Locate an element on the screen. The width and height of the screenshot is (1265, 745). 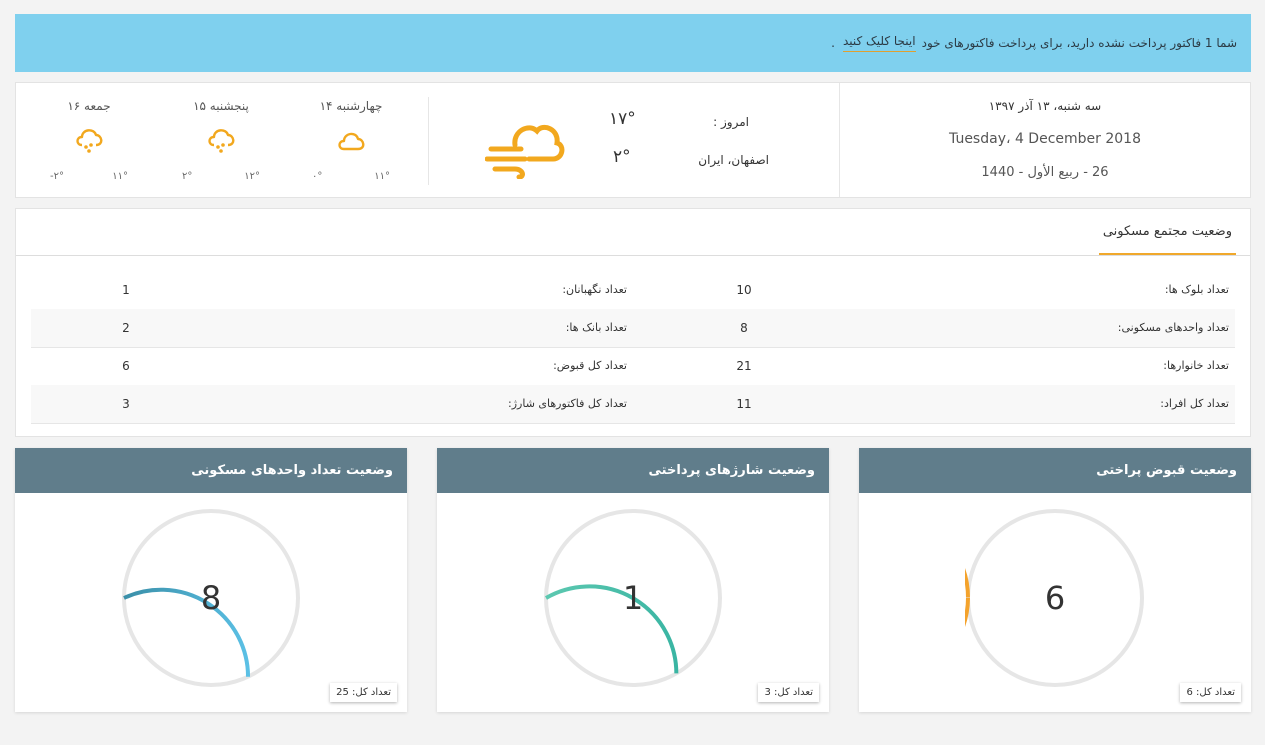
today-weather: امروز : اصفهان، ایران ۱۷° ۲° is located at coordinates (633, 141).